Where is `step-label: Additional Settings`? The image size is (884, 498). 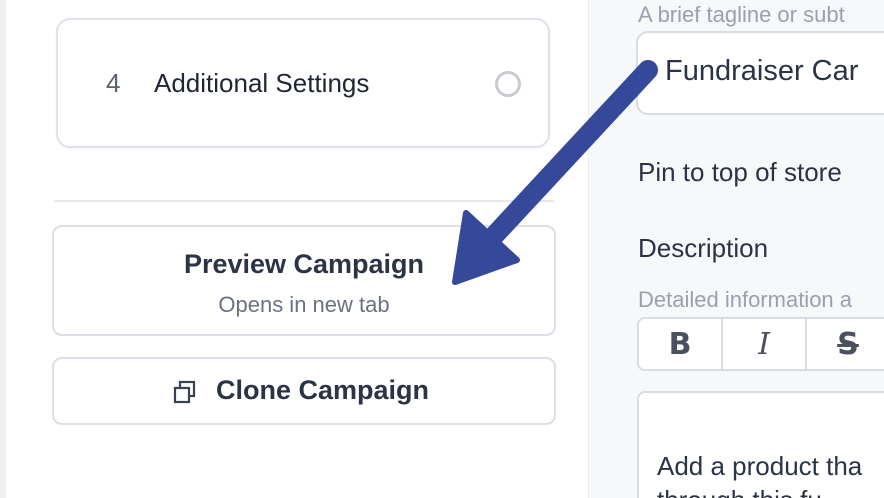 step-label: Additional Settings is located at coordinates (262, 83).